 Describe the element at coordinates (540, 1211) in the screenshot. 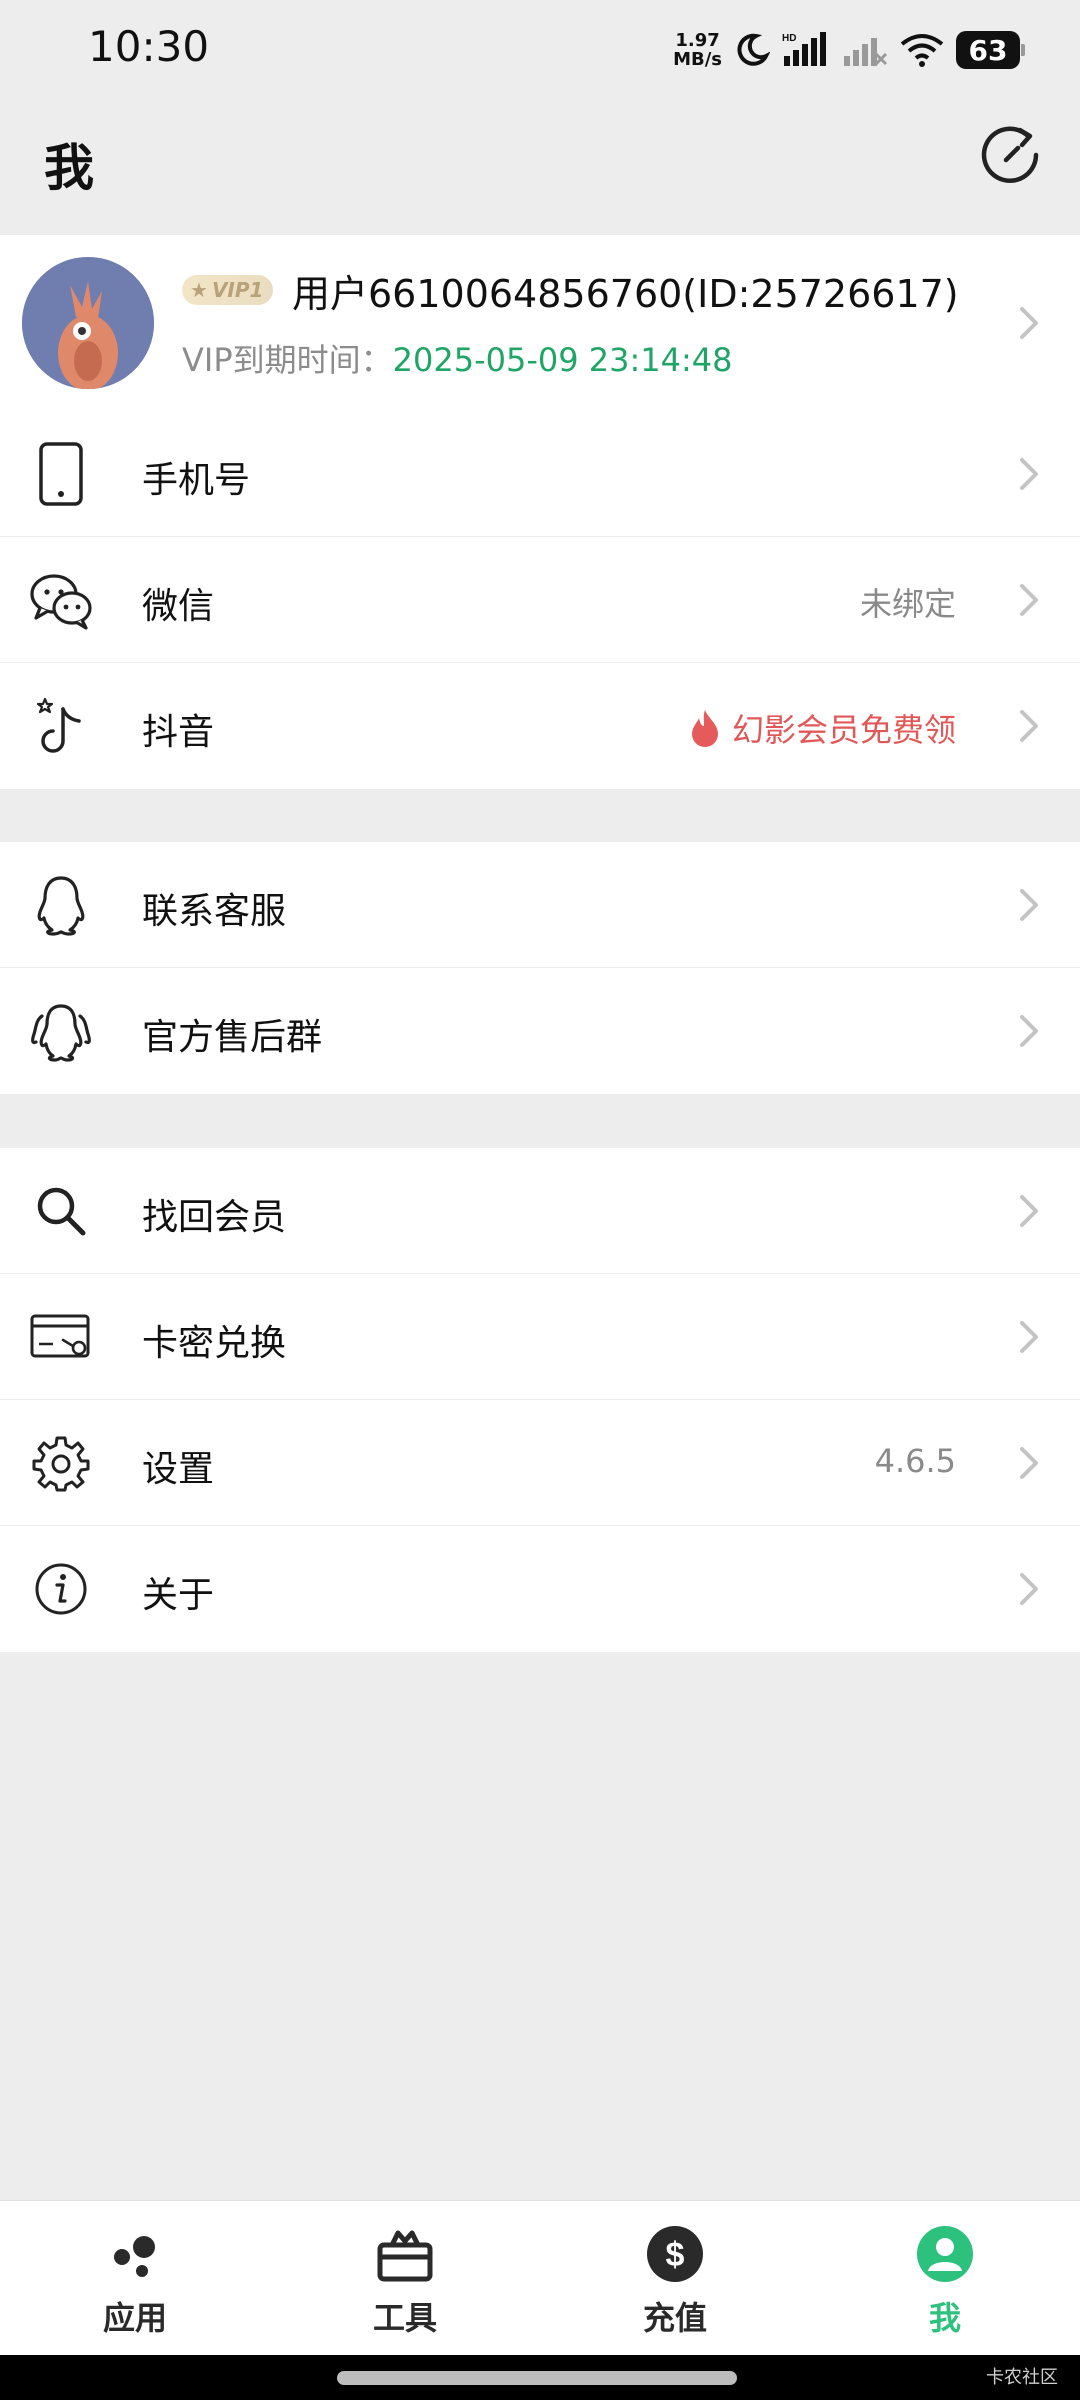

I see `menu-item-recover-membership: 找回会员` at that location.